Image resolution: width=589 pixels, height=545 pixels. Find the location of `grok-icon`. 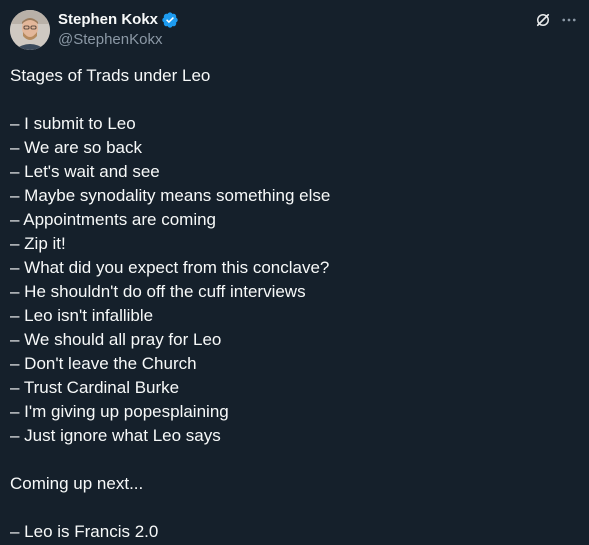

grok-icon is located at coordinates (543, 20).